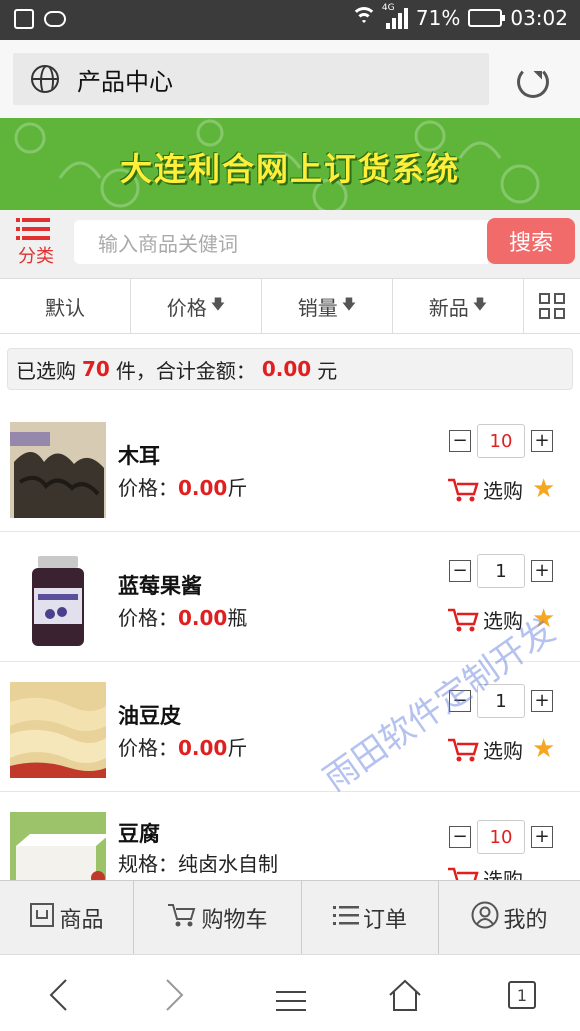 This screenshot has width=580, height=1031. What do you see at coordinates (228, 864) in the screenshot?
I see `spec-value: 纯卤水自制` at bounding box center [228, 864].